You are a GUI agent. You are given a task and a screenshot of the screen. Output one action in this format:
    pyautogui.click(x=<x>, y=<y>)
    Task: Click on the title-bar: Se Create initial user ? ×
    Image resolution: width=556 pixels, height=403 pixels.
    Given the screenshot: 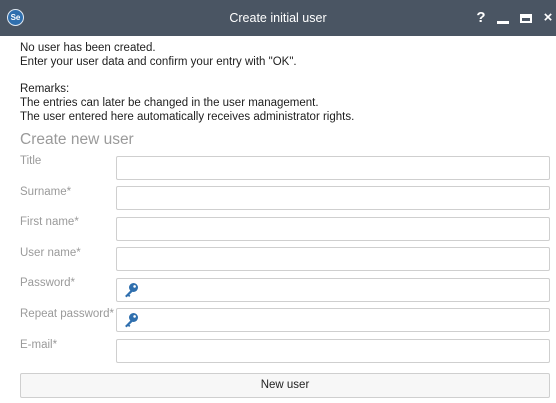 What is the action you would take?
    pyautogui.click(x=278, y=18)
    